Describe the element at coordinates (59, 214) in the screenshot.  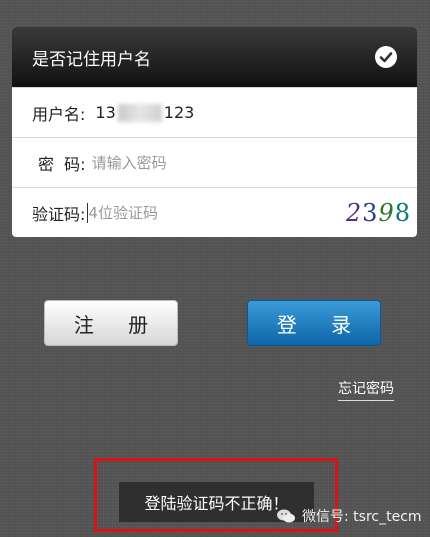
I see `captcha-label: 验证码:` at that location.